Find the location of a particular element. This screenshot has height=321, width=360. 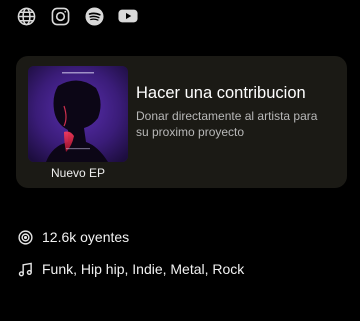

listeners-icon is located at coordinates (25, 237).